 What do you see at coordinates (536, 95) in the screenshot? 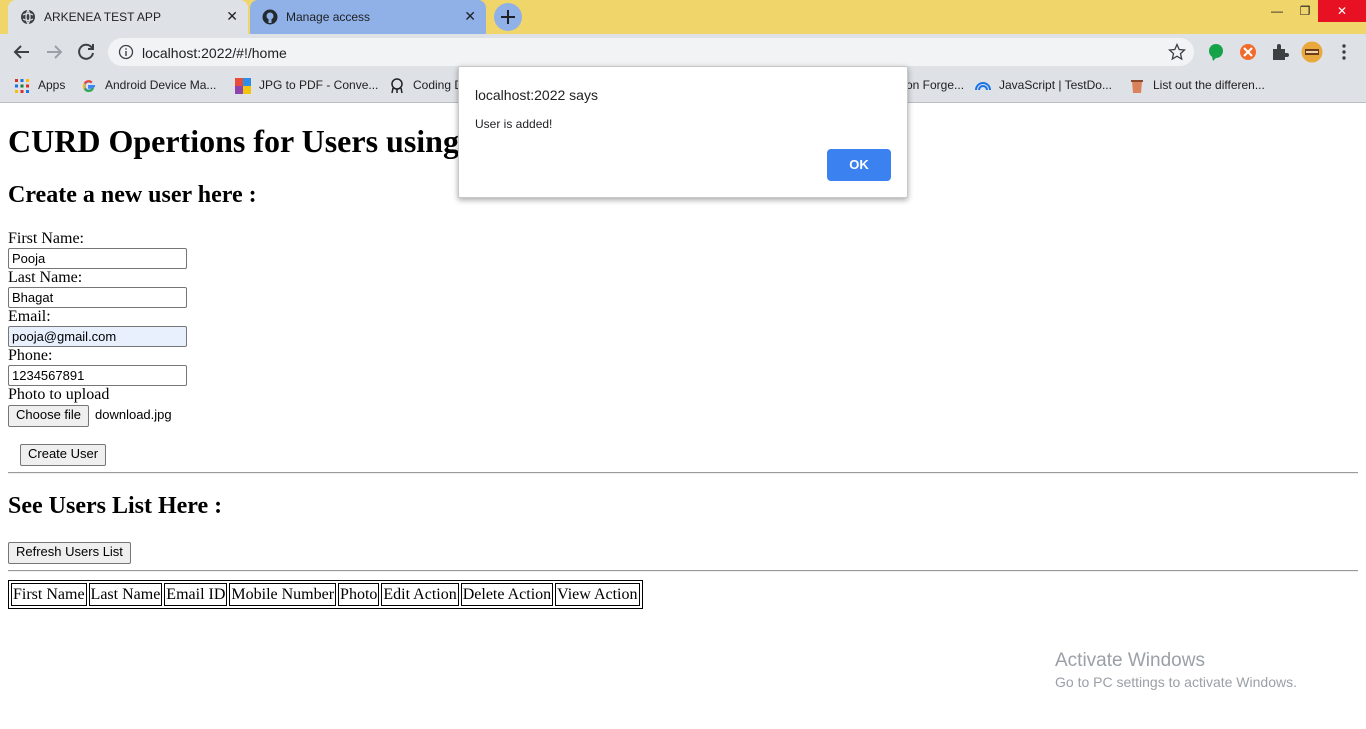
I see `dialog-title: localhost:2022 says` at bounding box center [536, 95].